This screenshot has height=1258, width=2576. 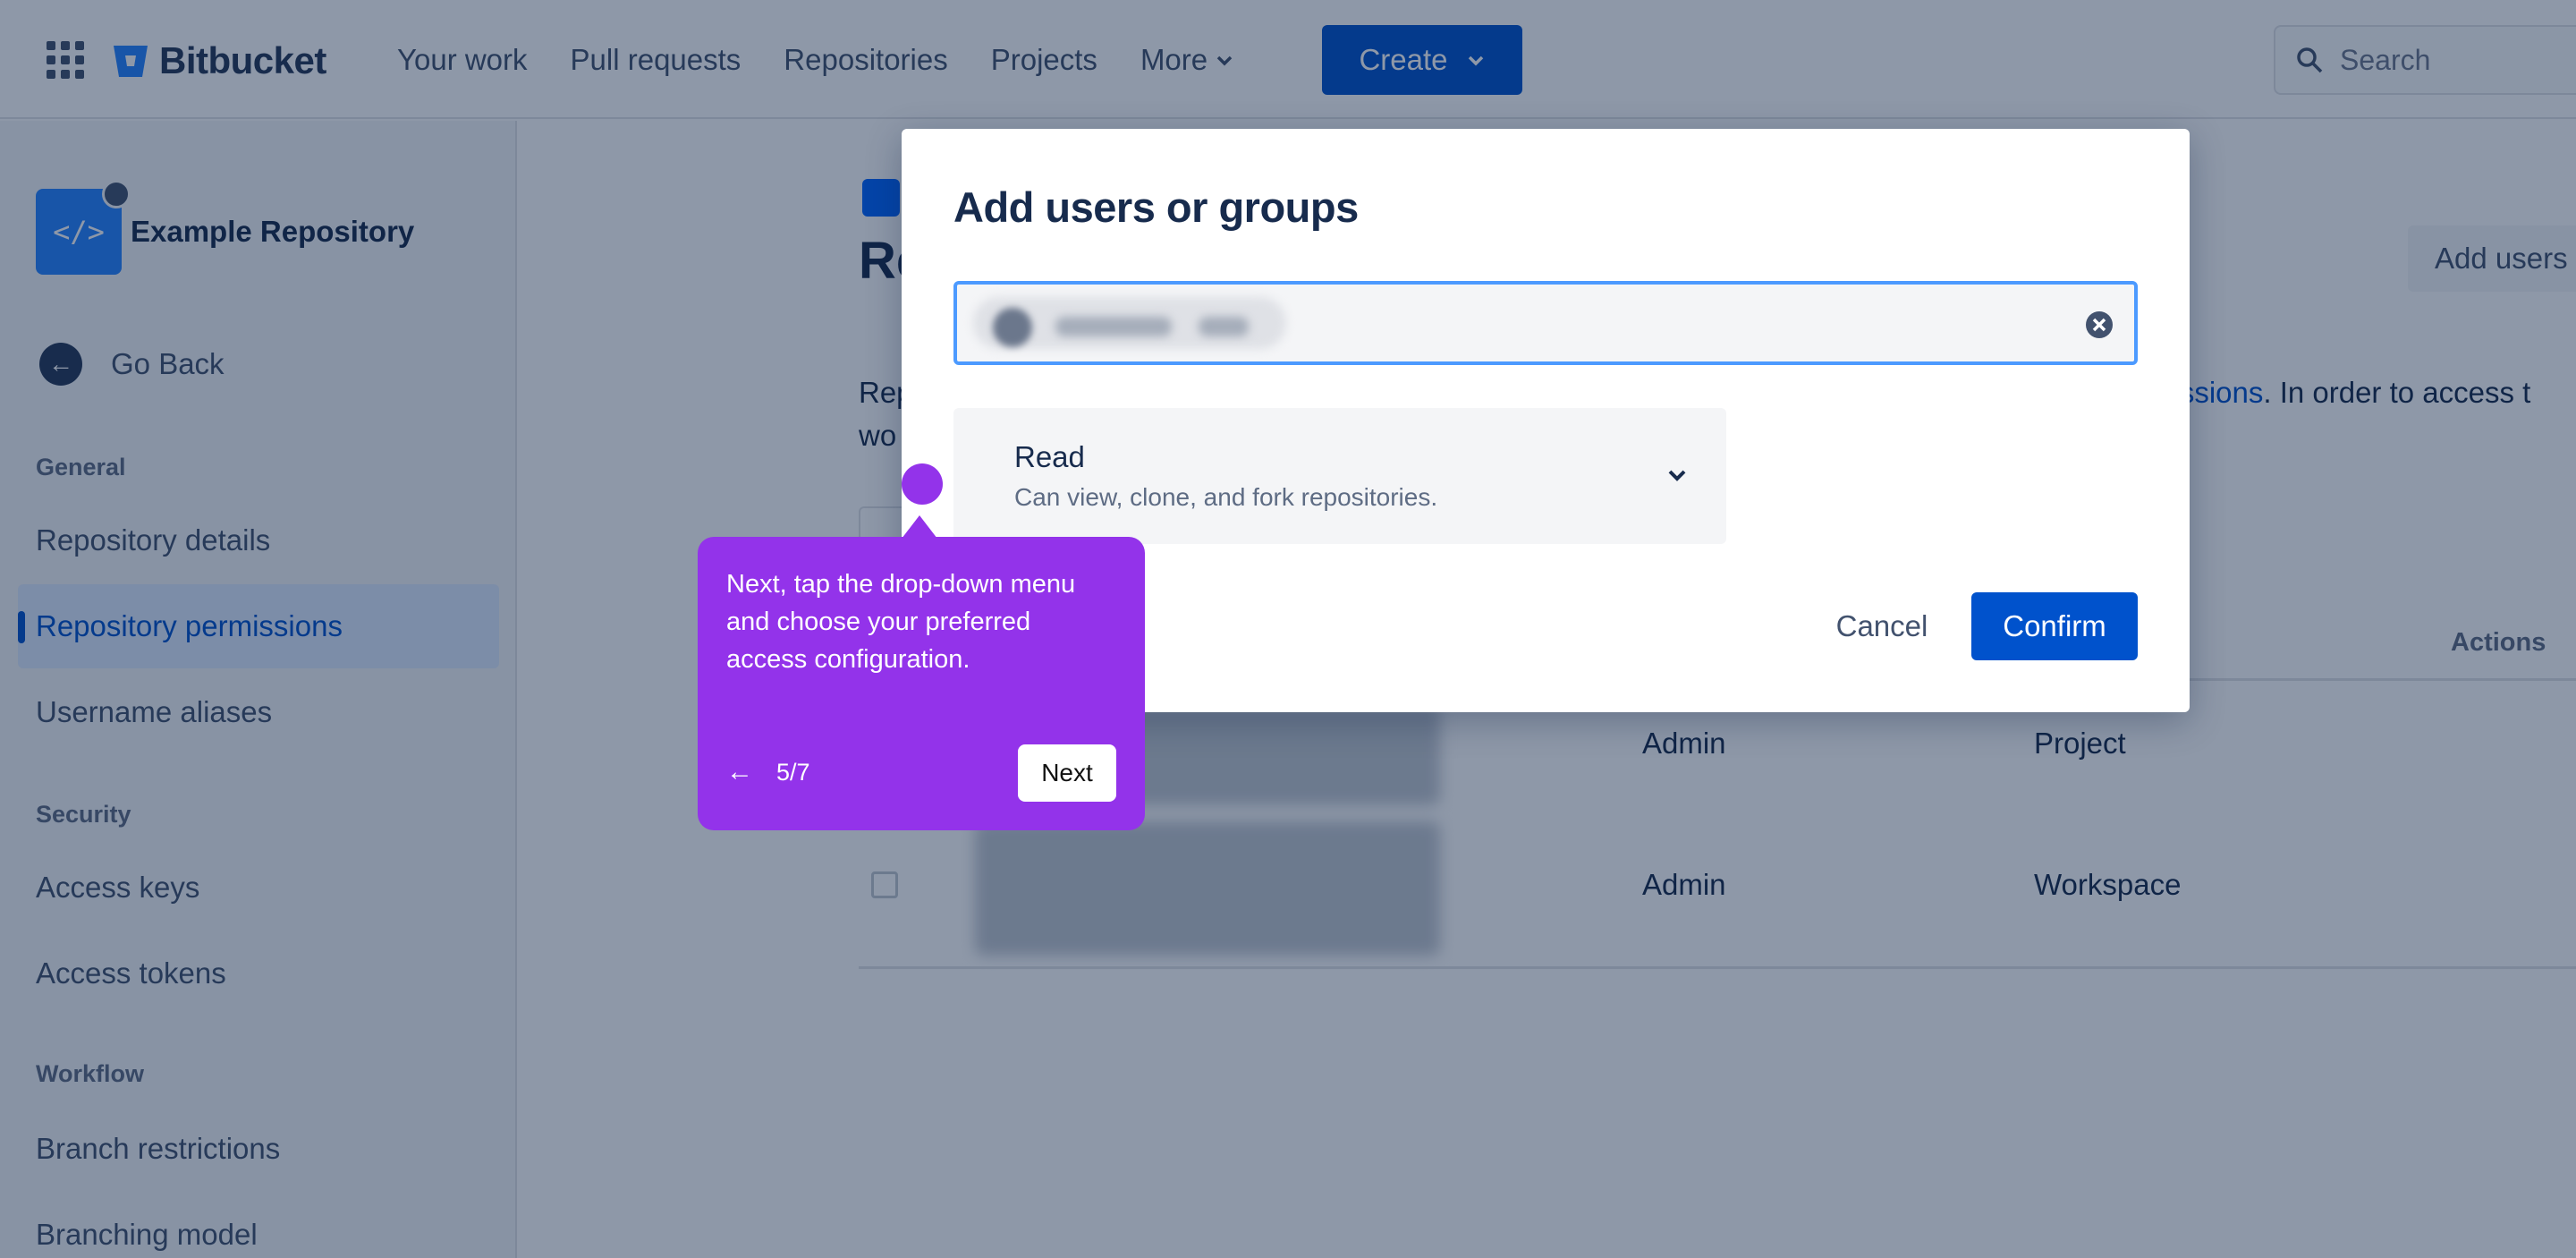 What do you see at coordinates (1067, 773) in the screenshot?
I see `guide-next-button: Next` at bounding box center [1067, 773].